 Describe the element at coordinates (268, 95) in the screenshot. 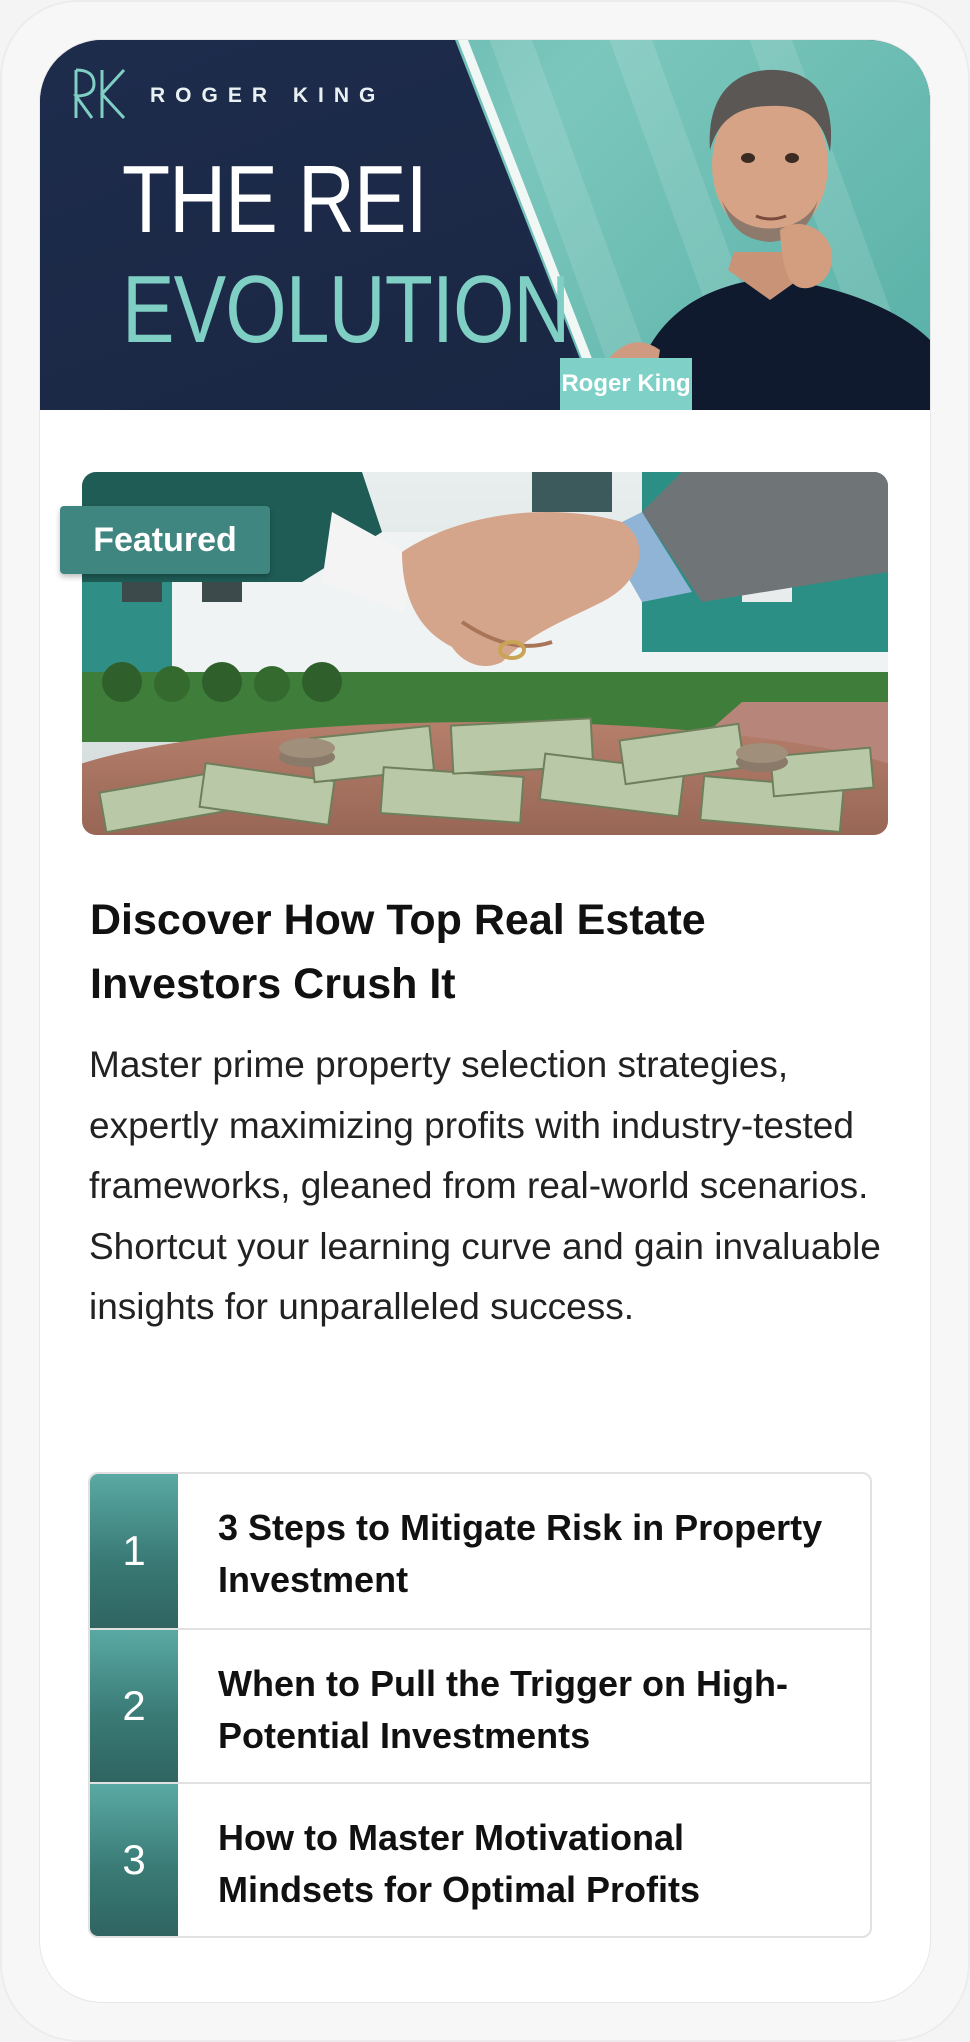

I see `brand-wordmark: ROGER KING` at that location.